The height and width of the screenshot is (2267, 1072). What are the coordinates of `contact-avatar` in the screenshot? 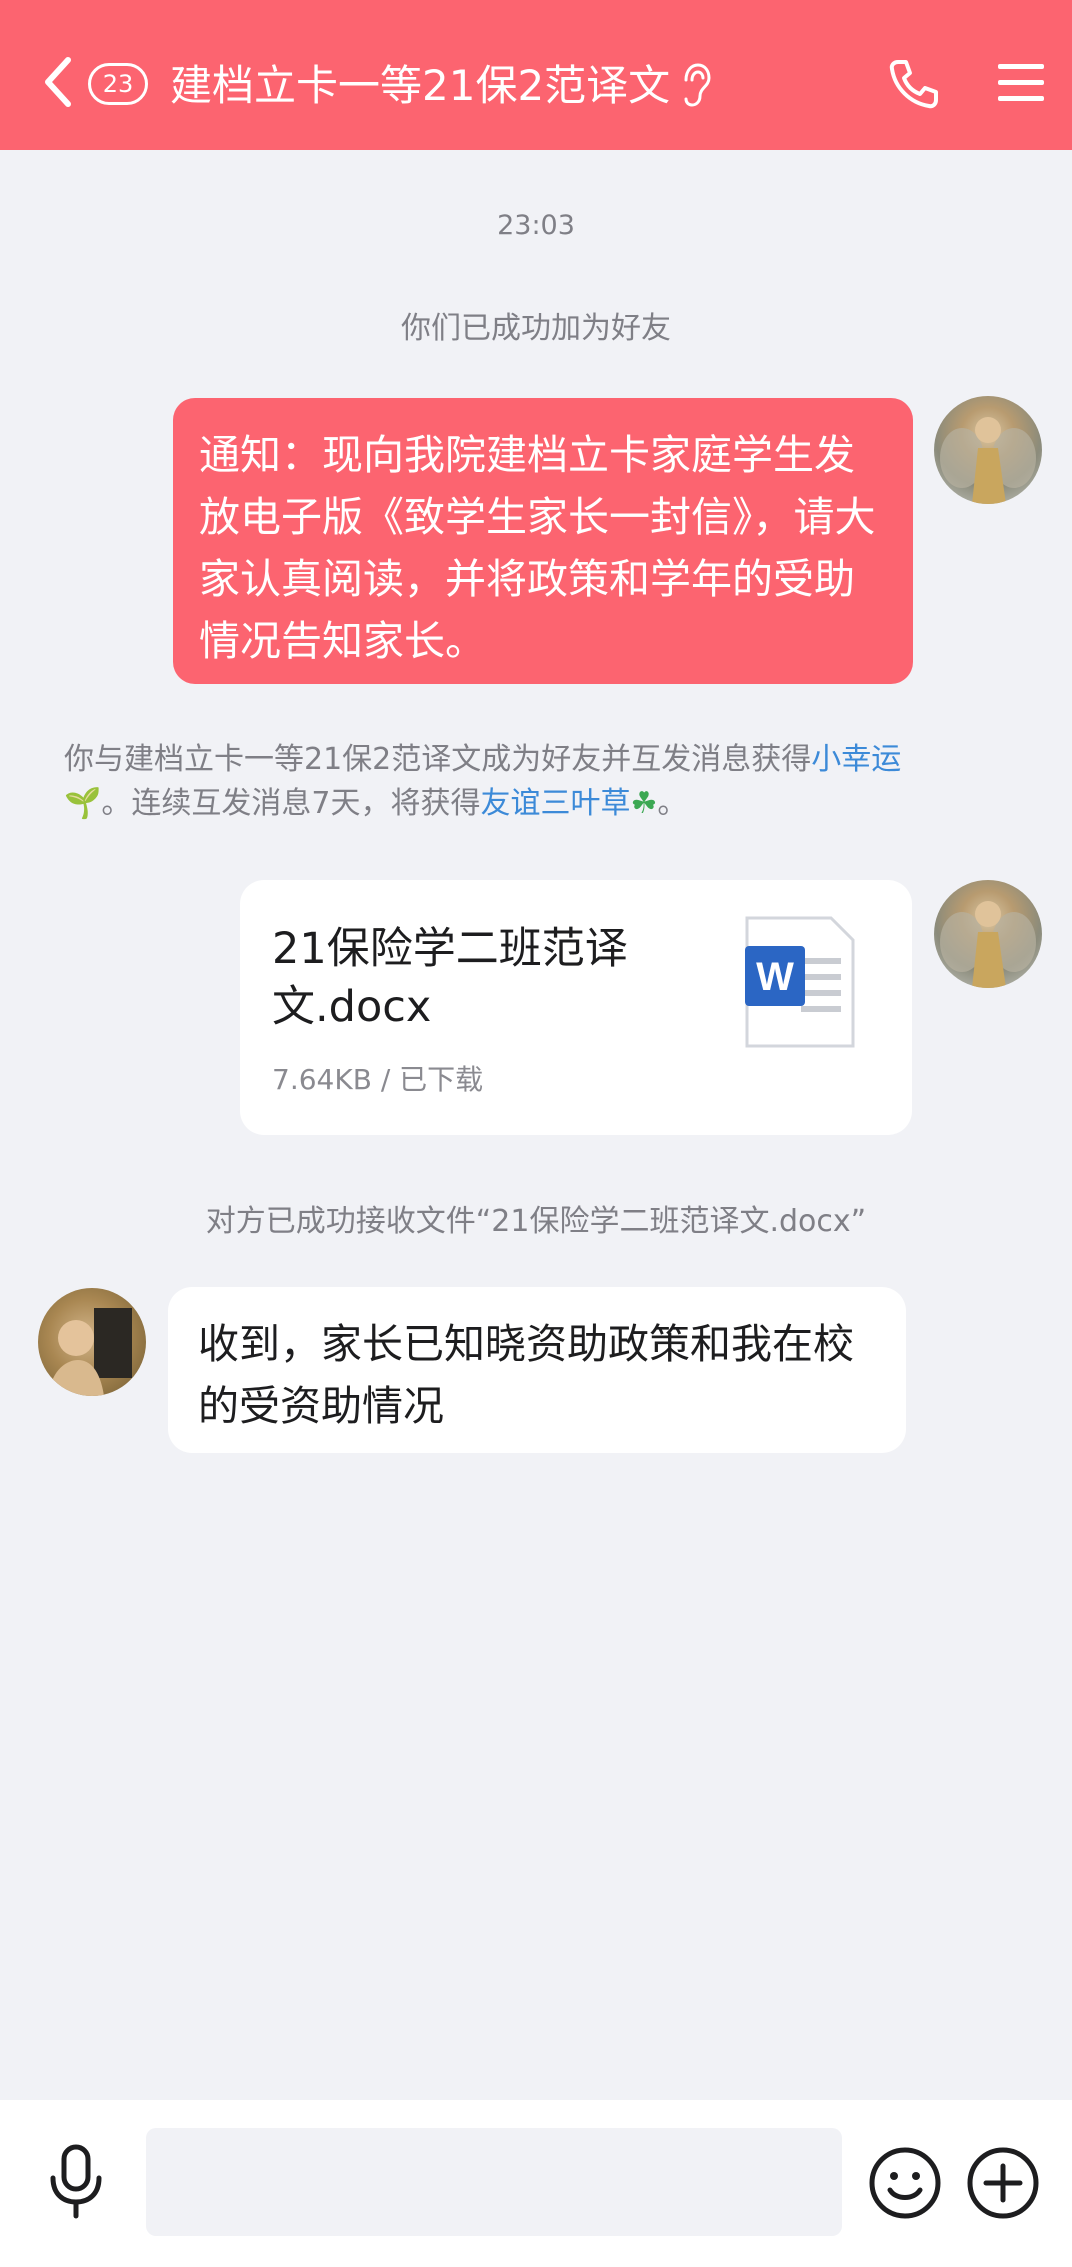 It's located at (92, 1342).